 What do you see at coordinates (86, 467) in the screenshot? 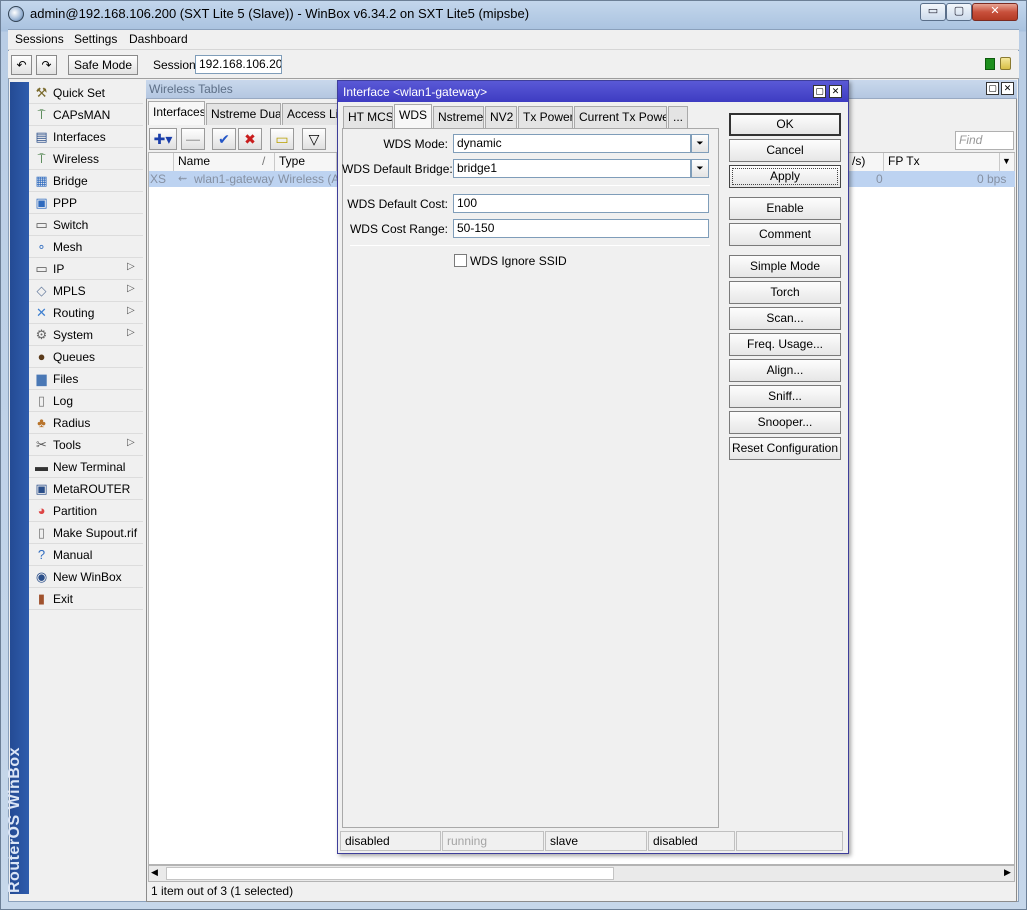
I see `sidebar-item-new-terminal: ▬ New Terminal` at bounding box center [86, 467].